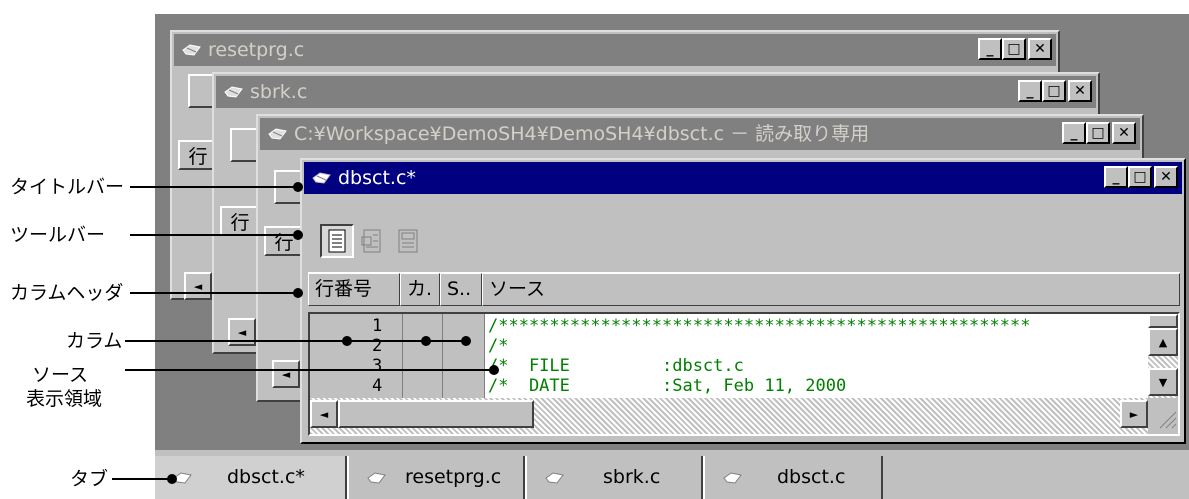 This screenshot has height=499, width=1189. What do you see at coordinates (89, 479) in the screenshot?
I see `annotation-tab: タブ` at bounding box center [89, 479].